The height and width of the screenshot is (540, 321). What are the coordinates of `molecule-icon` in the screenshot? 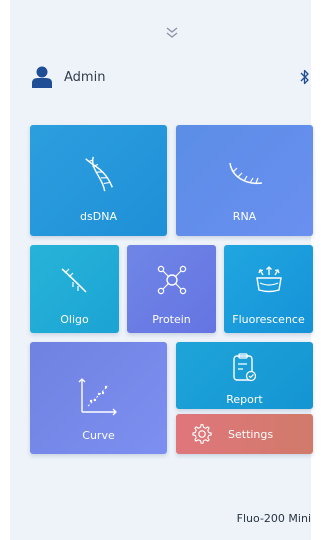 It's located at (172, 280).